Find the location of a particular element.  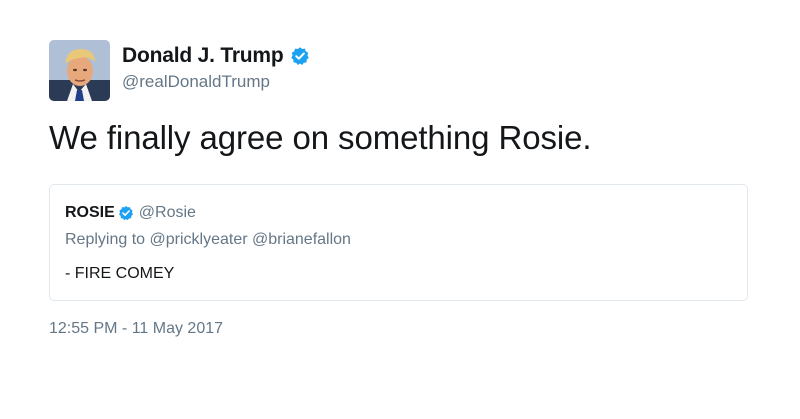

avatar-image-icon is located at coordinates (79, 70).